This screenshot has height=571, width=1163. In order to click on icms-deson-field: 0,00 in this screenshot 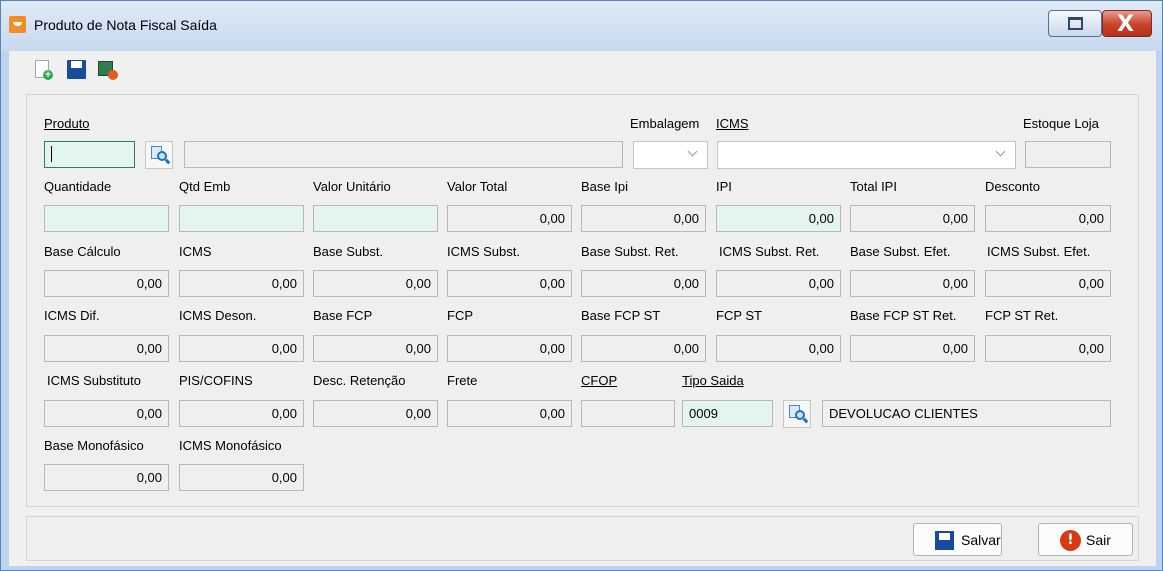, I will do `click(241, 348)`.